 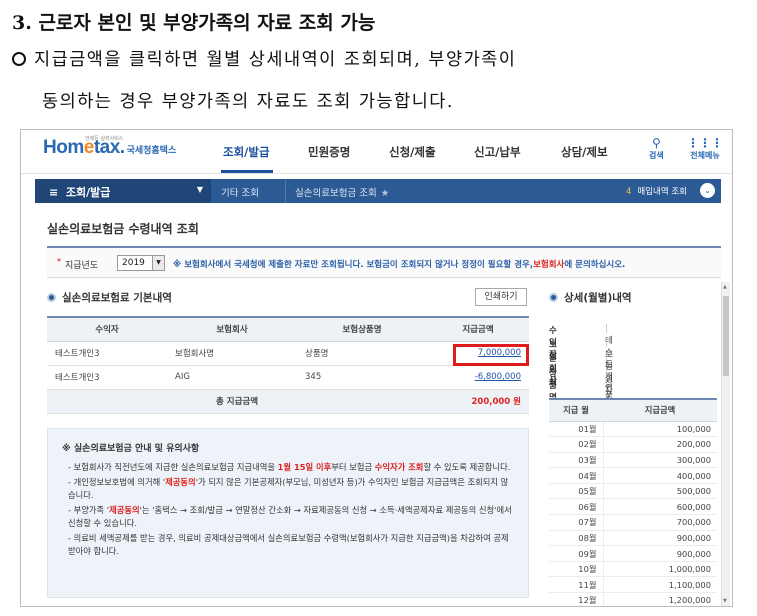 What do you see at coordinates (478, 401) in the screenshot?
I see `total-value: 200,000 원` at bounding box center [478, 401].